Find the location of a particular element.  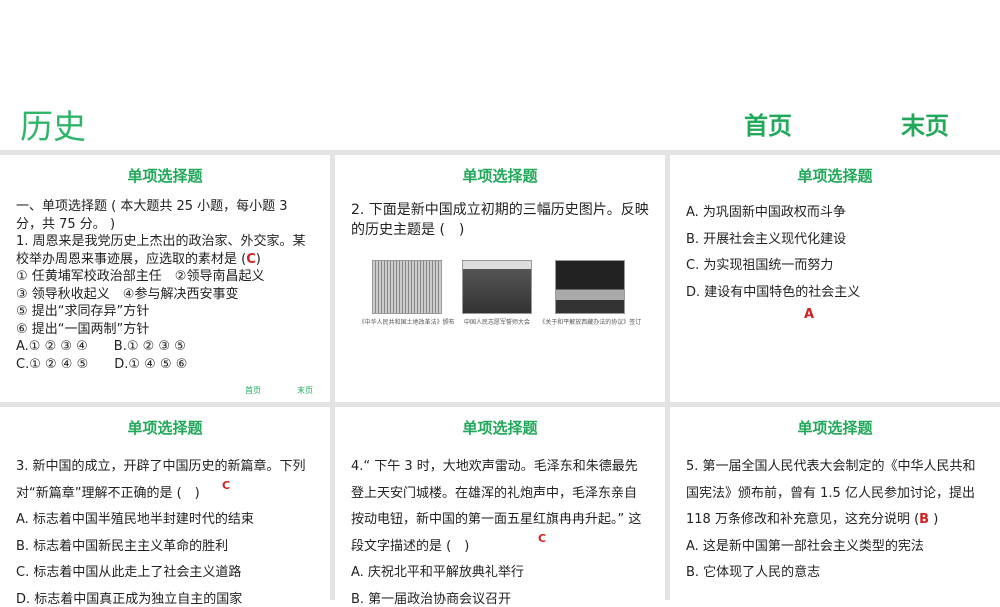

item: ① 任黄埔军校政治部主任 ②领导南昌起义 is located at coordinates (165, 277).